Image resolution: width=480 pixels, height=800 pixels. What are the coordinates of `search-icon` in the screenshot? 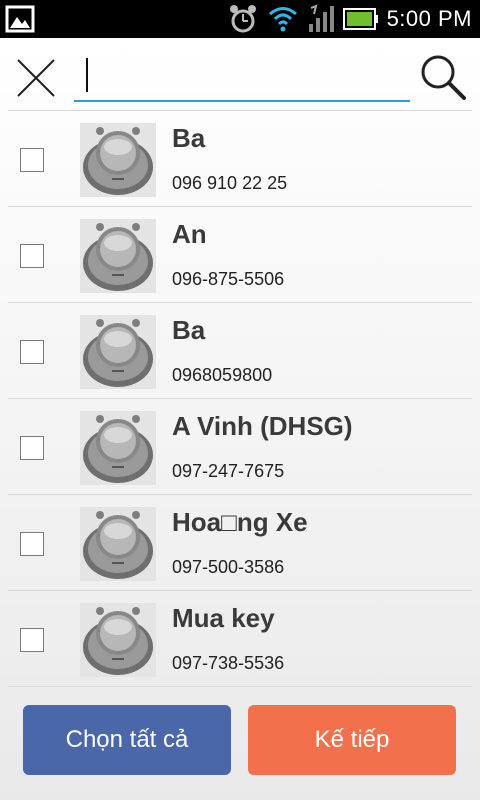 It's located at (443, 77).